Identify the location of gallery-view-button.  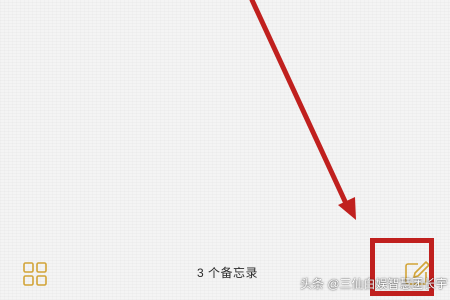
(35, 274).